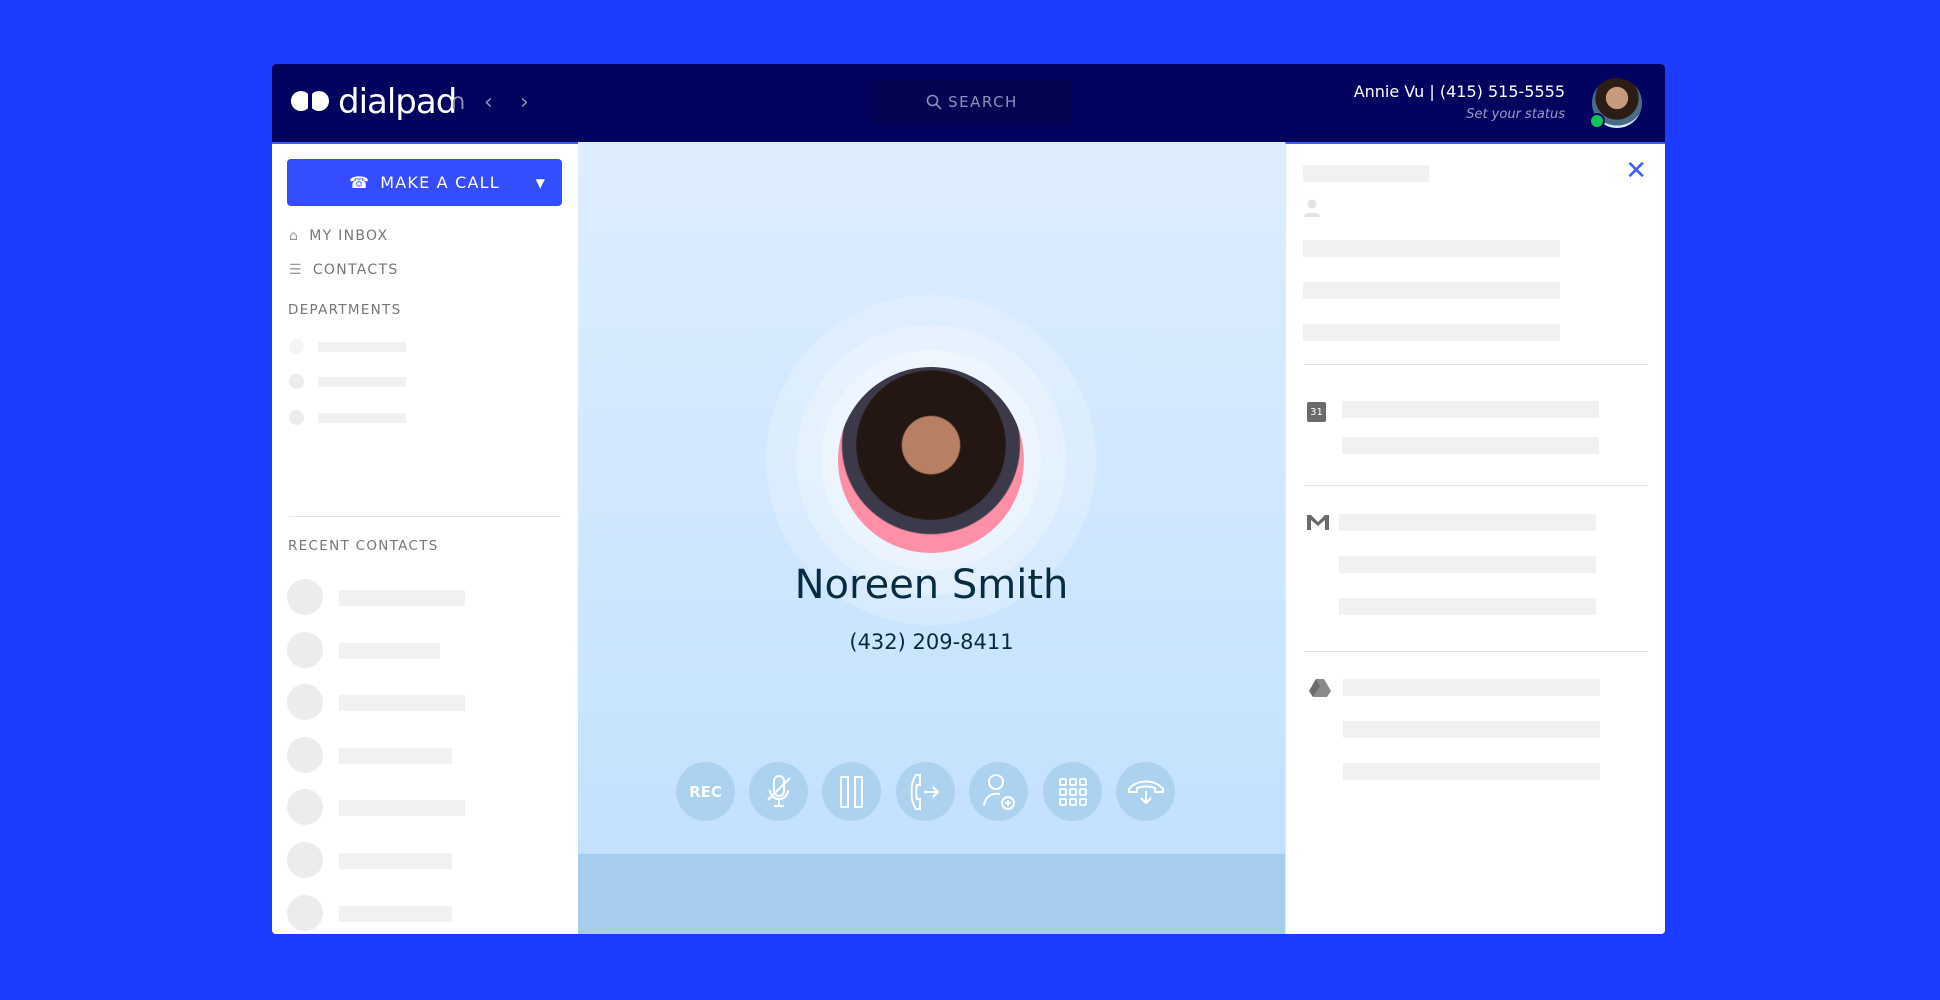 The width and height of the screenshot is (1940, 1000). What do you see at coordinates (440, 182) in the screenshot?
I see `make-call-label: MAKE A CALL` at bounding box center [440, 182].